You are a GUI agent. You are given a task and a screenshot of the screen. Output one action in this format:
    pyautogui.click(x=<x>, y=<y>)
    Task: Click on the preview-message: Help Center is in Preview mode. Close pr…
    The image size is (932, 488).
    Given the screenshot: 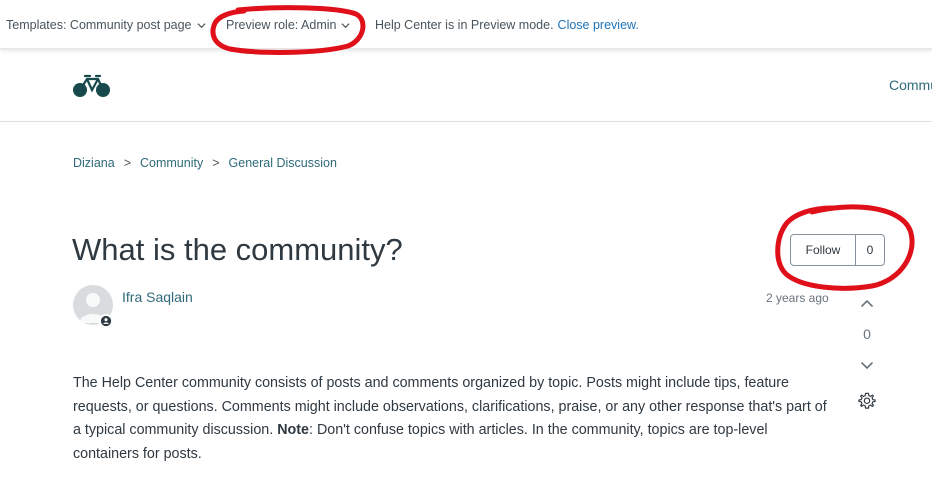 What is the action you would take?
    pyautogui.click(x=507, y=25)
    